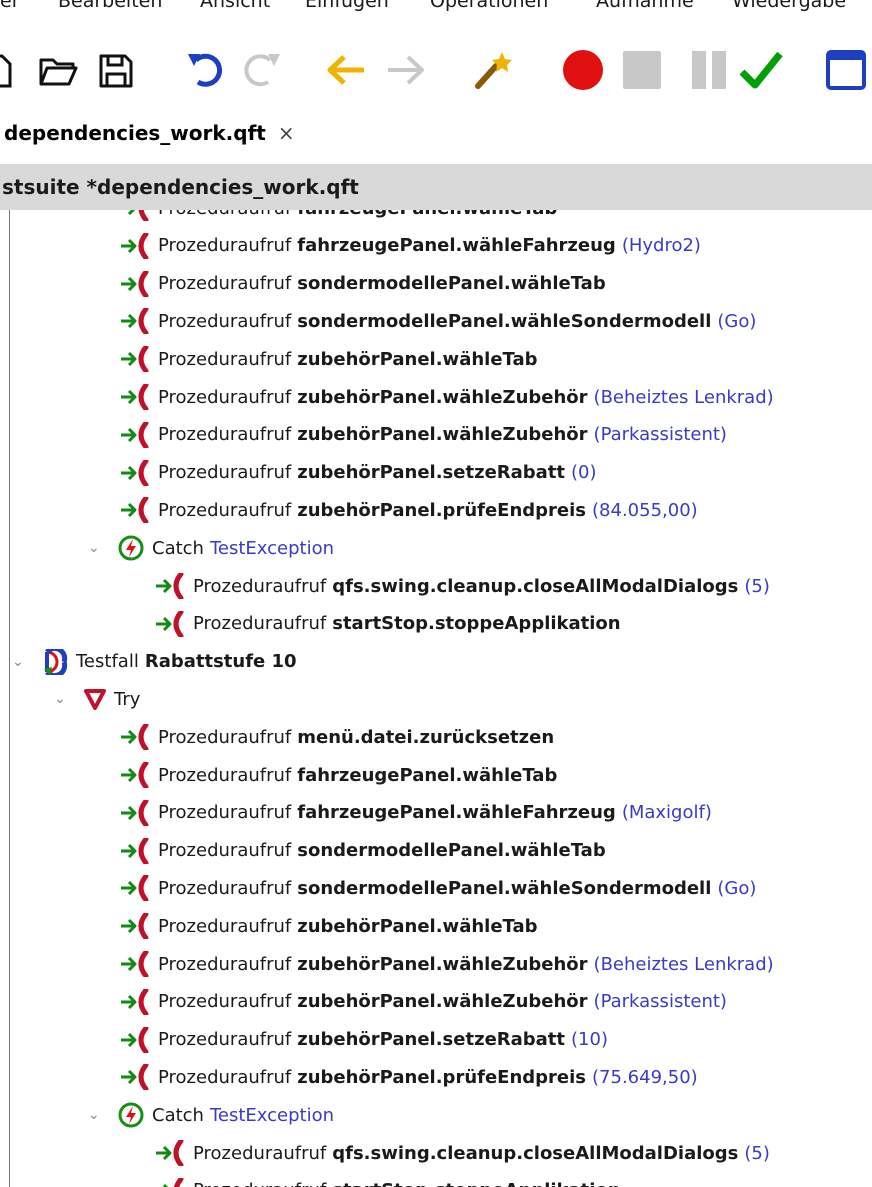  I want to click on procedure-name: sondermodellePanel.wähleSondermodell, so click(504, 321).